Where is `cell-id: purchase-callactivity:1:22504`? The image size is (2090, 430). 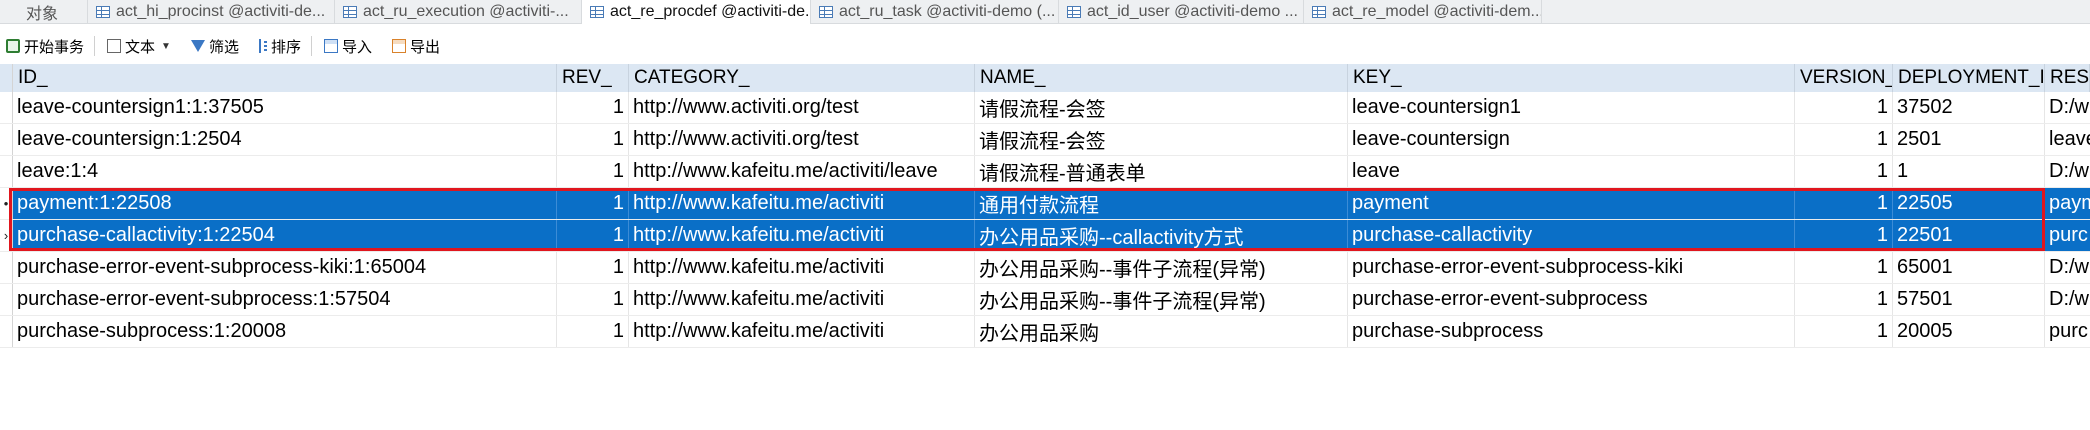 cell-id: purchase-callactivity:1:22504 is located at coordinates (285, 235).